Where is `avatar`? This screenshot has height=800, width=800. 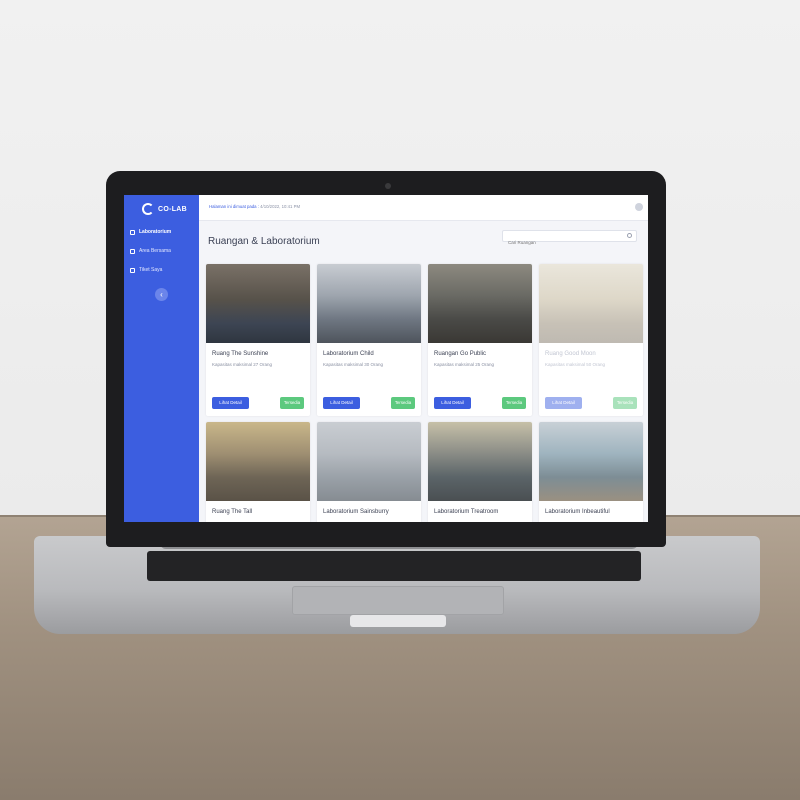 avatar is located at coordinates (639, 207).